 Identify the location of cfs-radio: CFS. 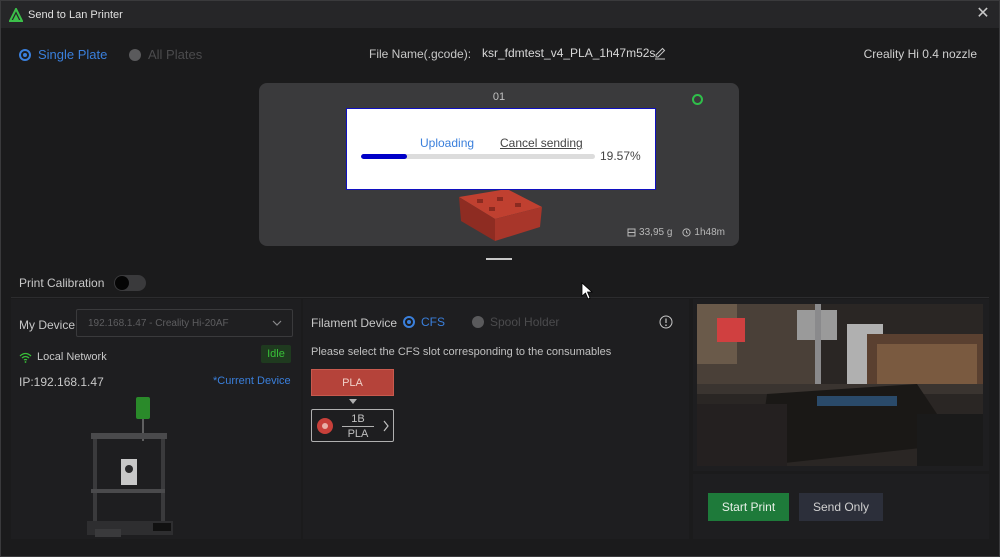
(424, 322).